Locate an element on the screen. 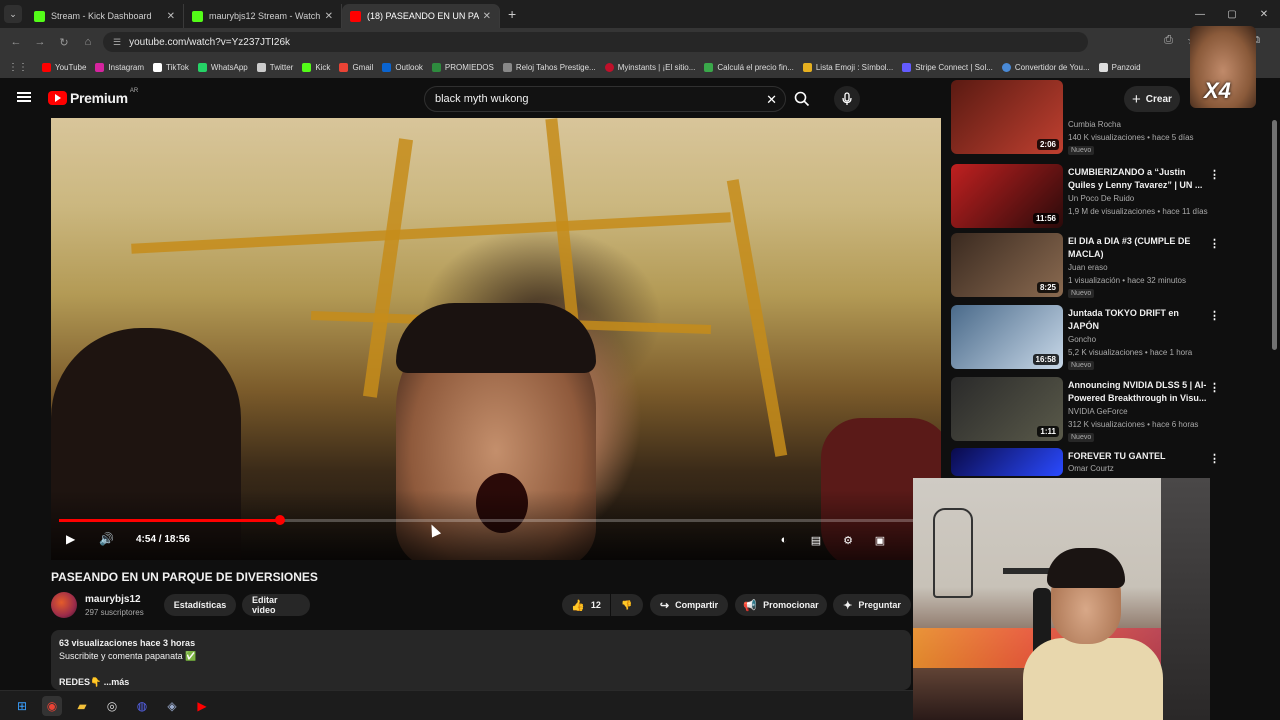 The height and width of the screenshot is (720, 1280). menu-icon is located at coordinates (24, 97).